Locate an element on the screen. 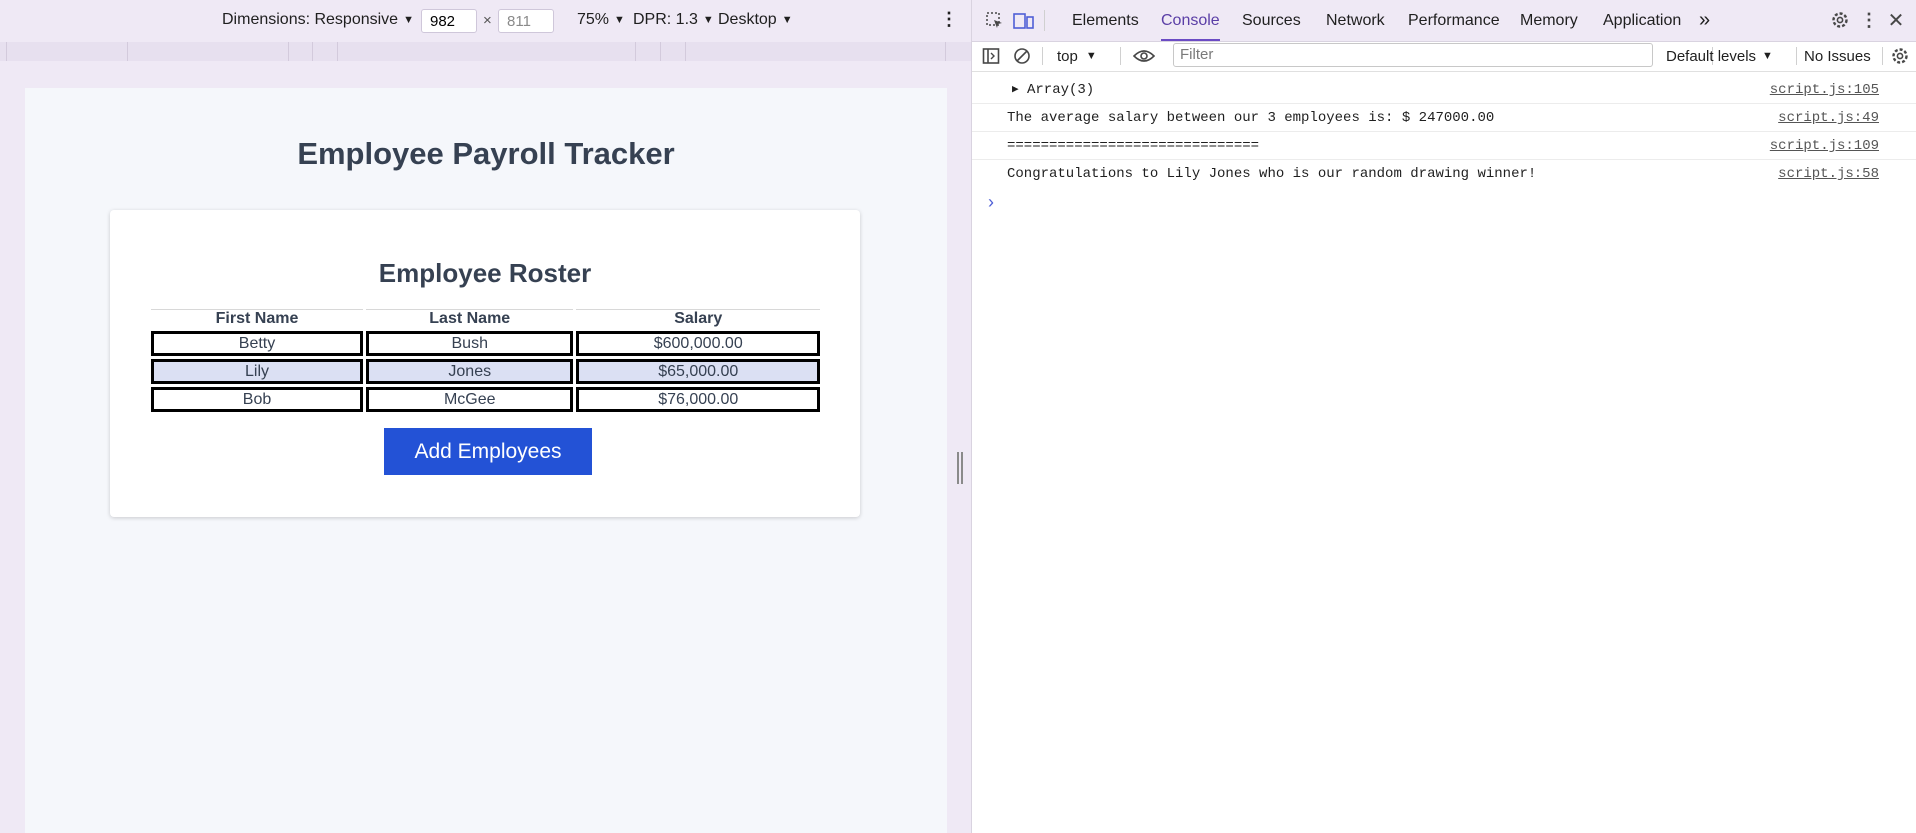  times-sign: × is located at coordinates (487, 20).